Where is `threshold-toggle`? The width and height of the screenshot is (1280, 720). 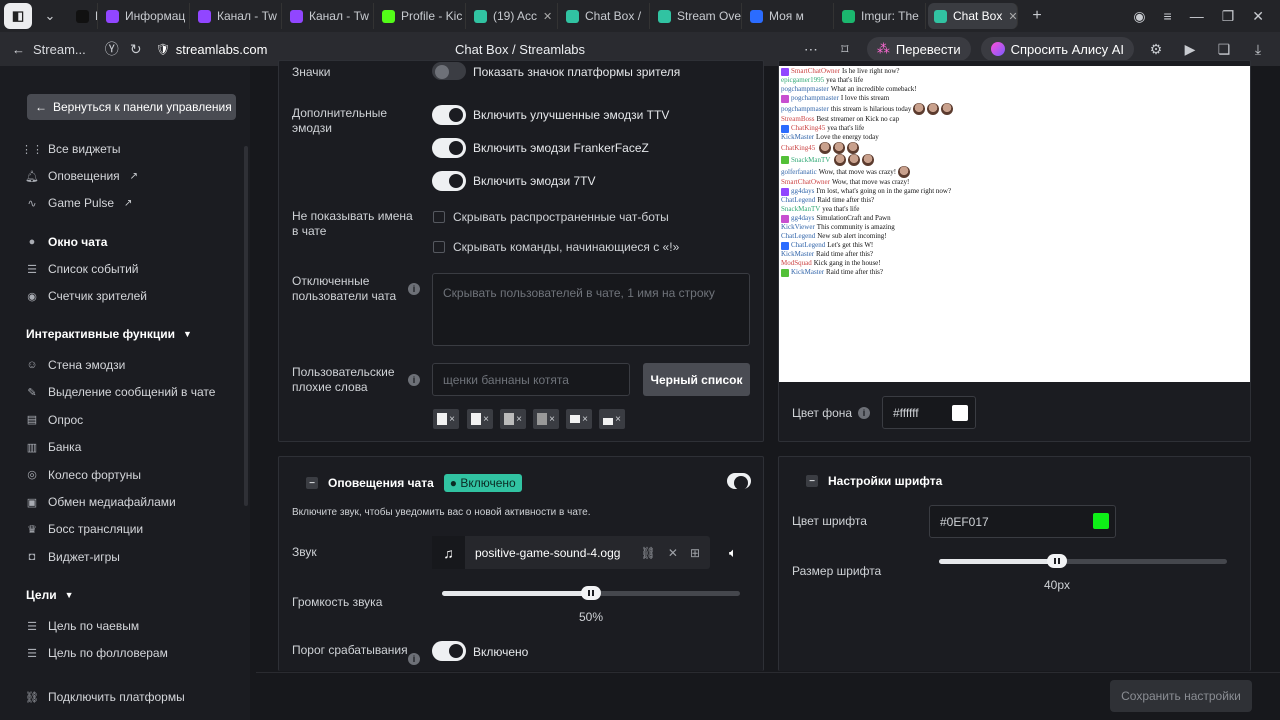
threshold-toggle is located at coordinates (449, 651).